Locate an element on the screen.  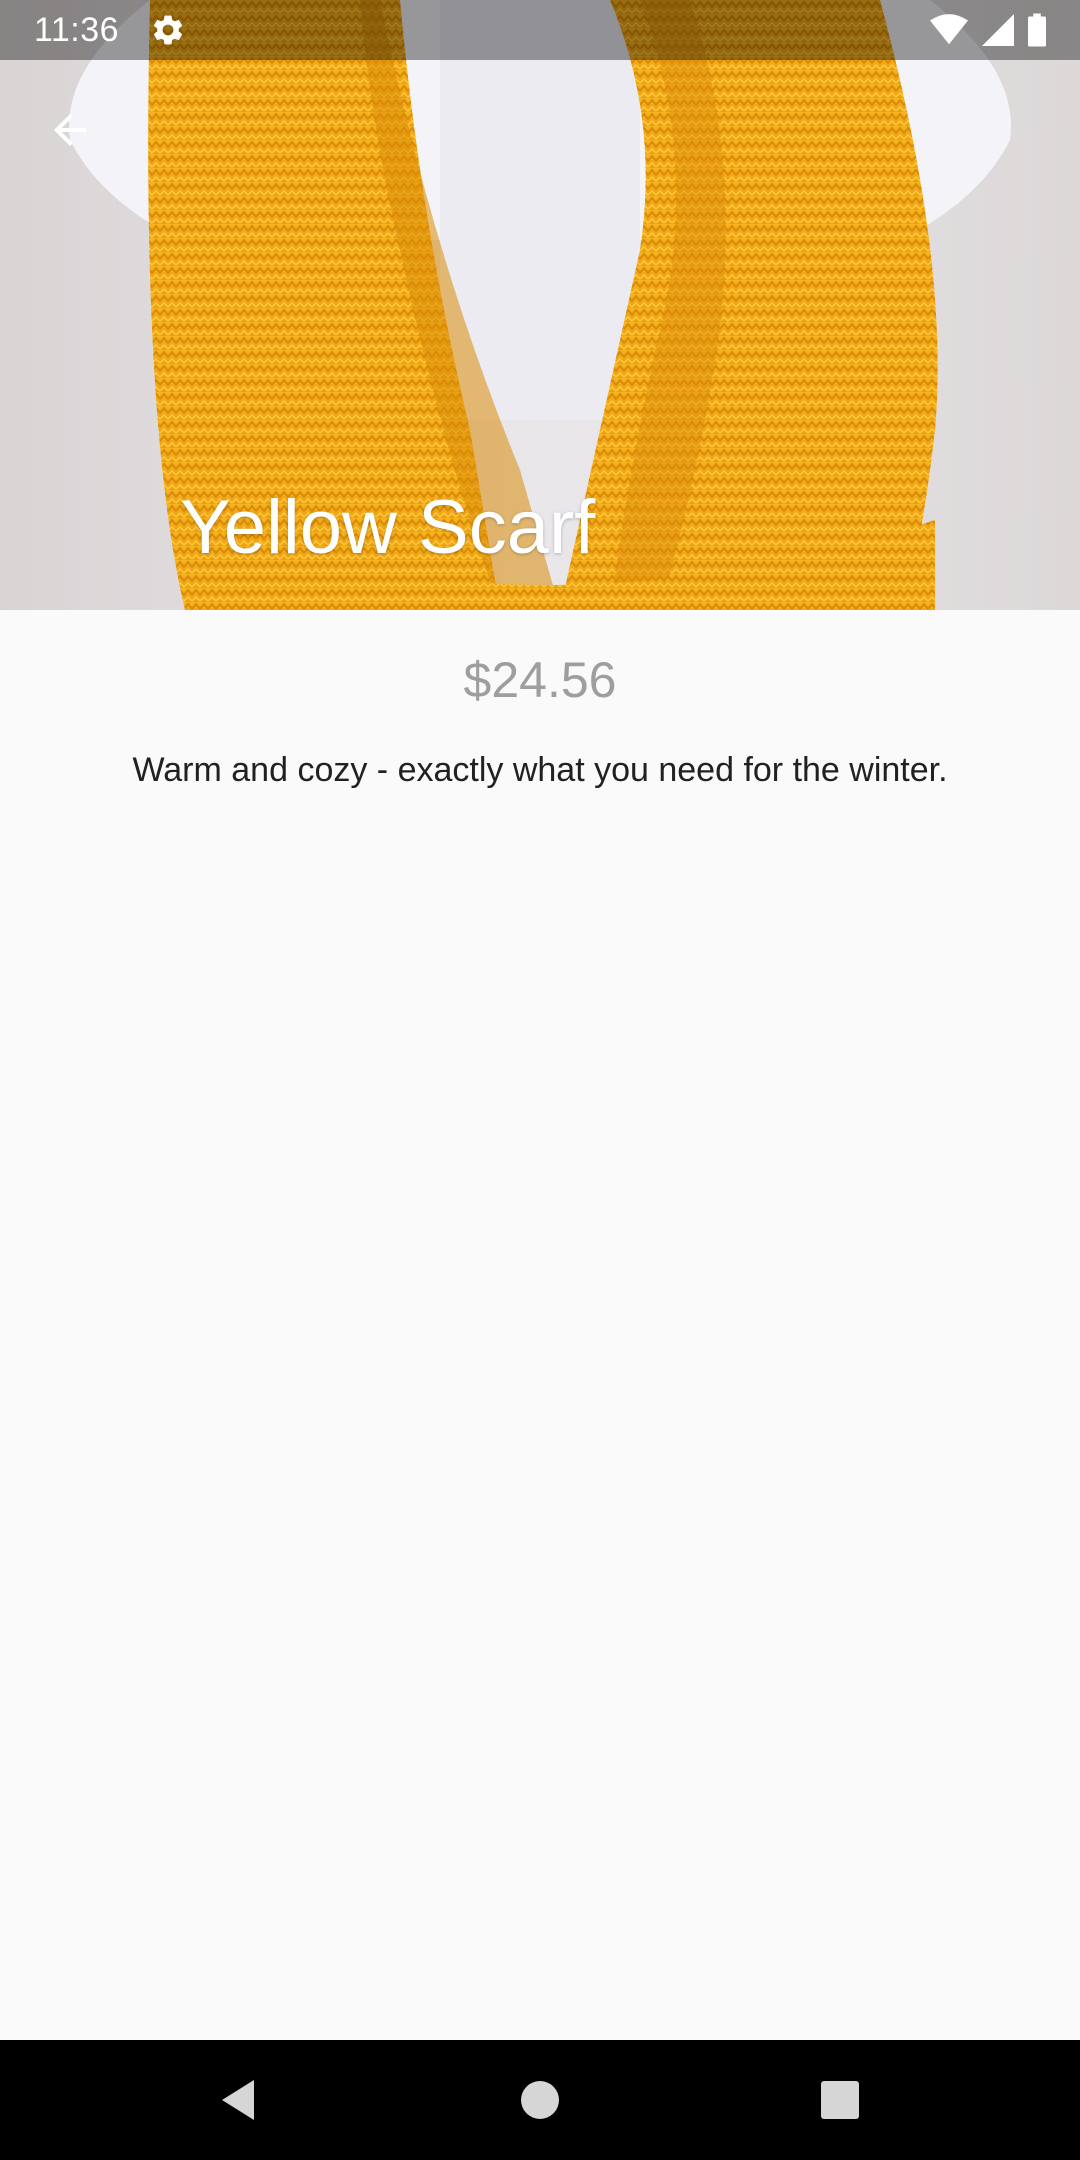
battery-icon is located at coordinates (1037, 30).